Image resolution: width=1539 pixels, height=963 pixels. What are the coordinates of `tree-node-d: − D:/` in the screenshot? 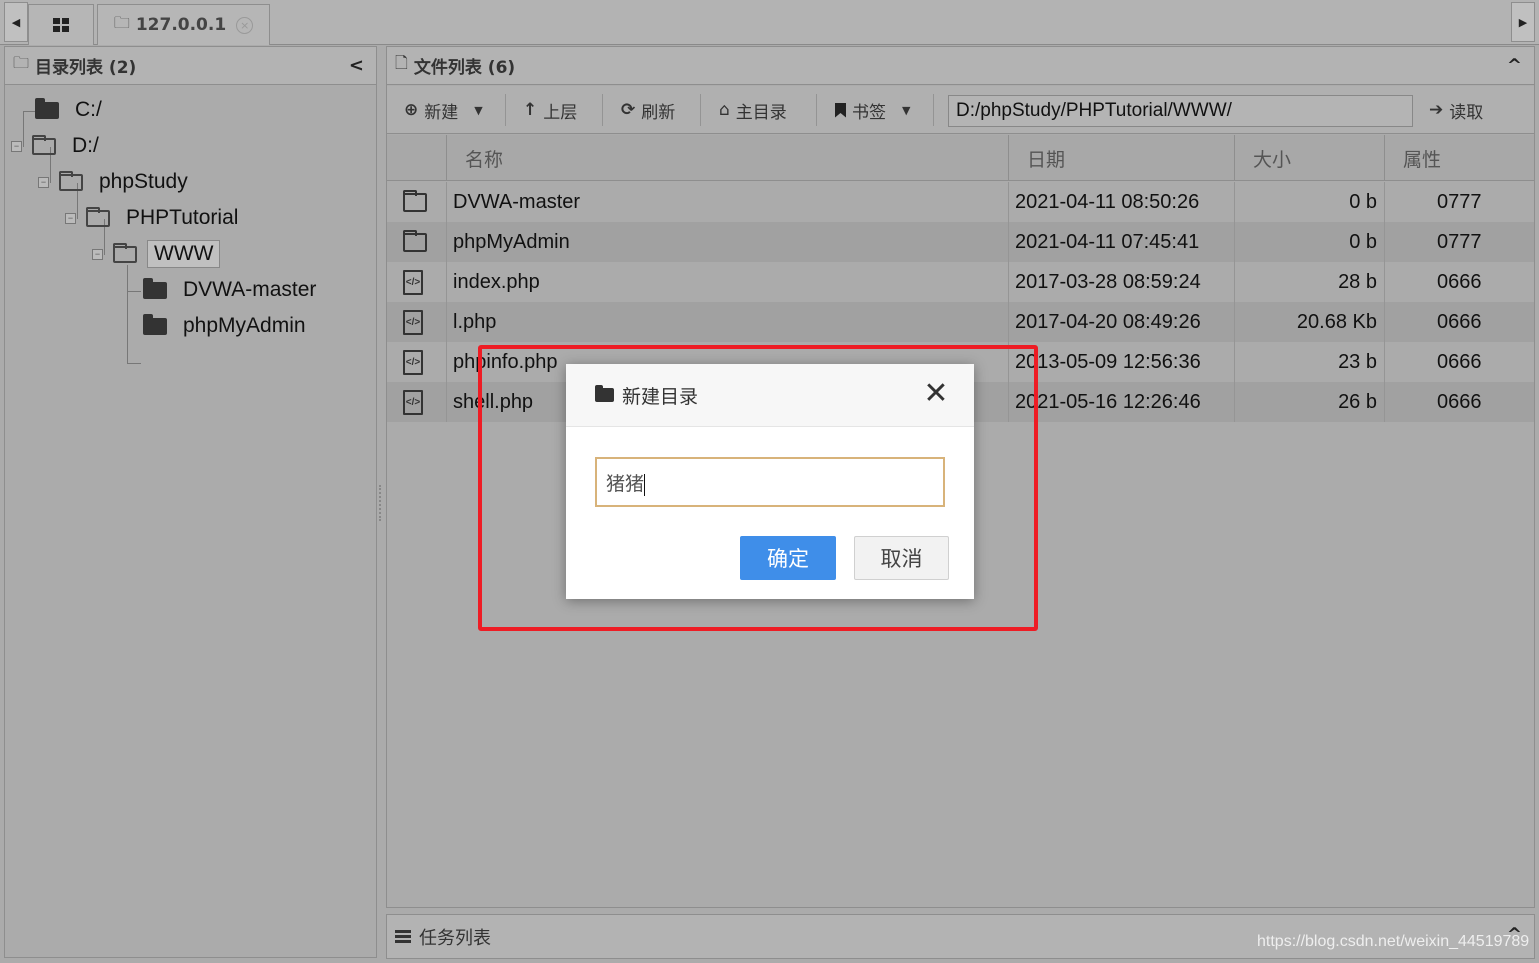 It's located at (58, 146).